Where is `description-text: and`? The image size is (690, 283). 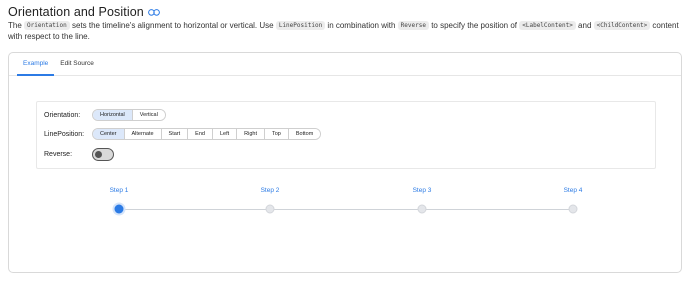 description-text: and is located at coordinates (584, 25).